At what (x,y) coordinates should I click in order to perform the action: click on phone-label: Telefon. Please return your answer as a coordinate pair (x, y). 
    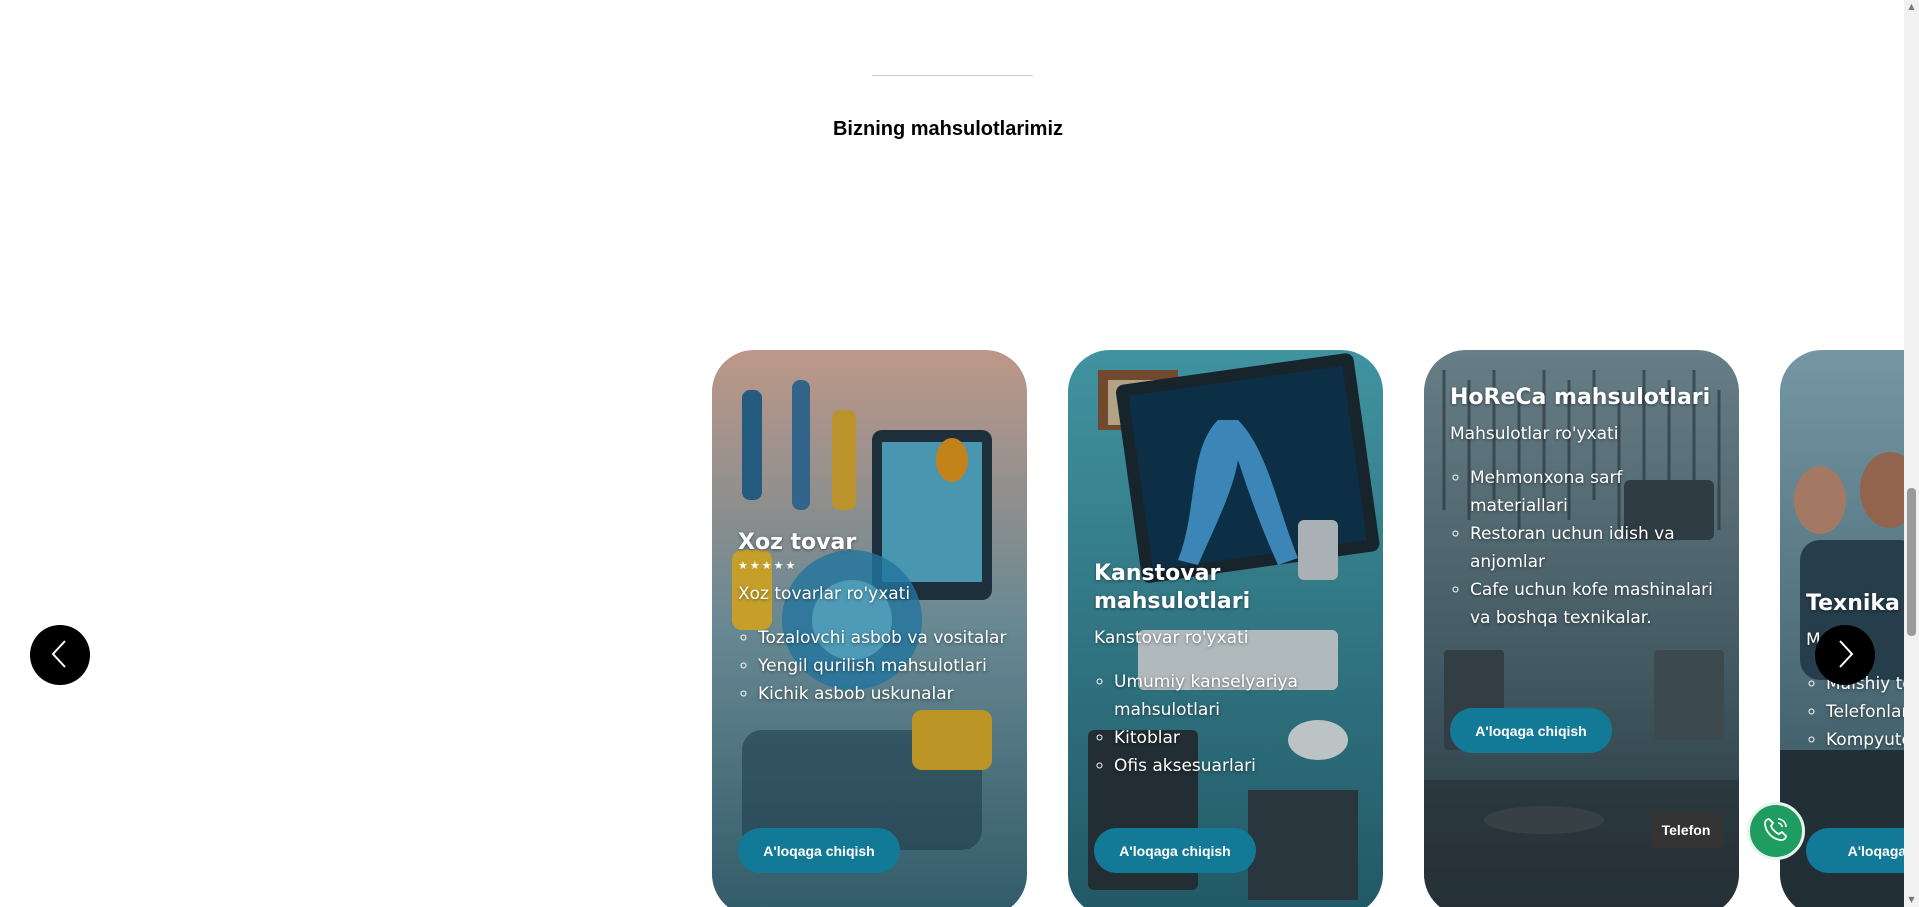
    Looking at the image, I should click on (1686, 830).